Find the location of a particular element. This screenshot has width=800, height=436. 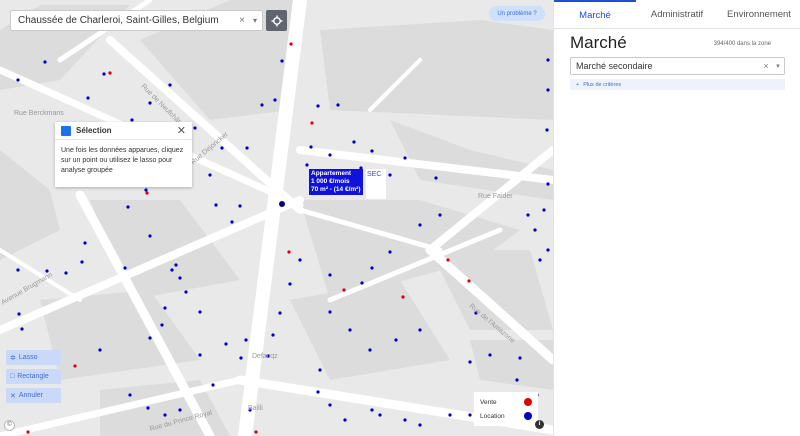

info-icon: i is located at coordinates (539, 424).